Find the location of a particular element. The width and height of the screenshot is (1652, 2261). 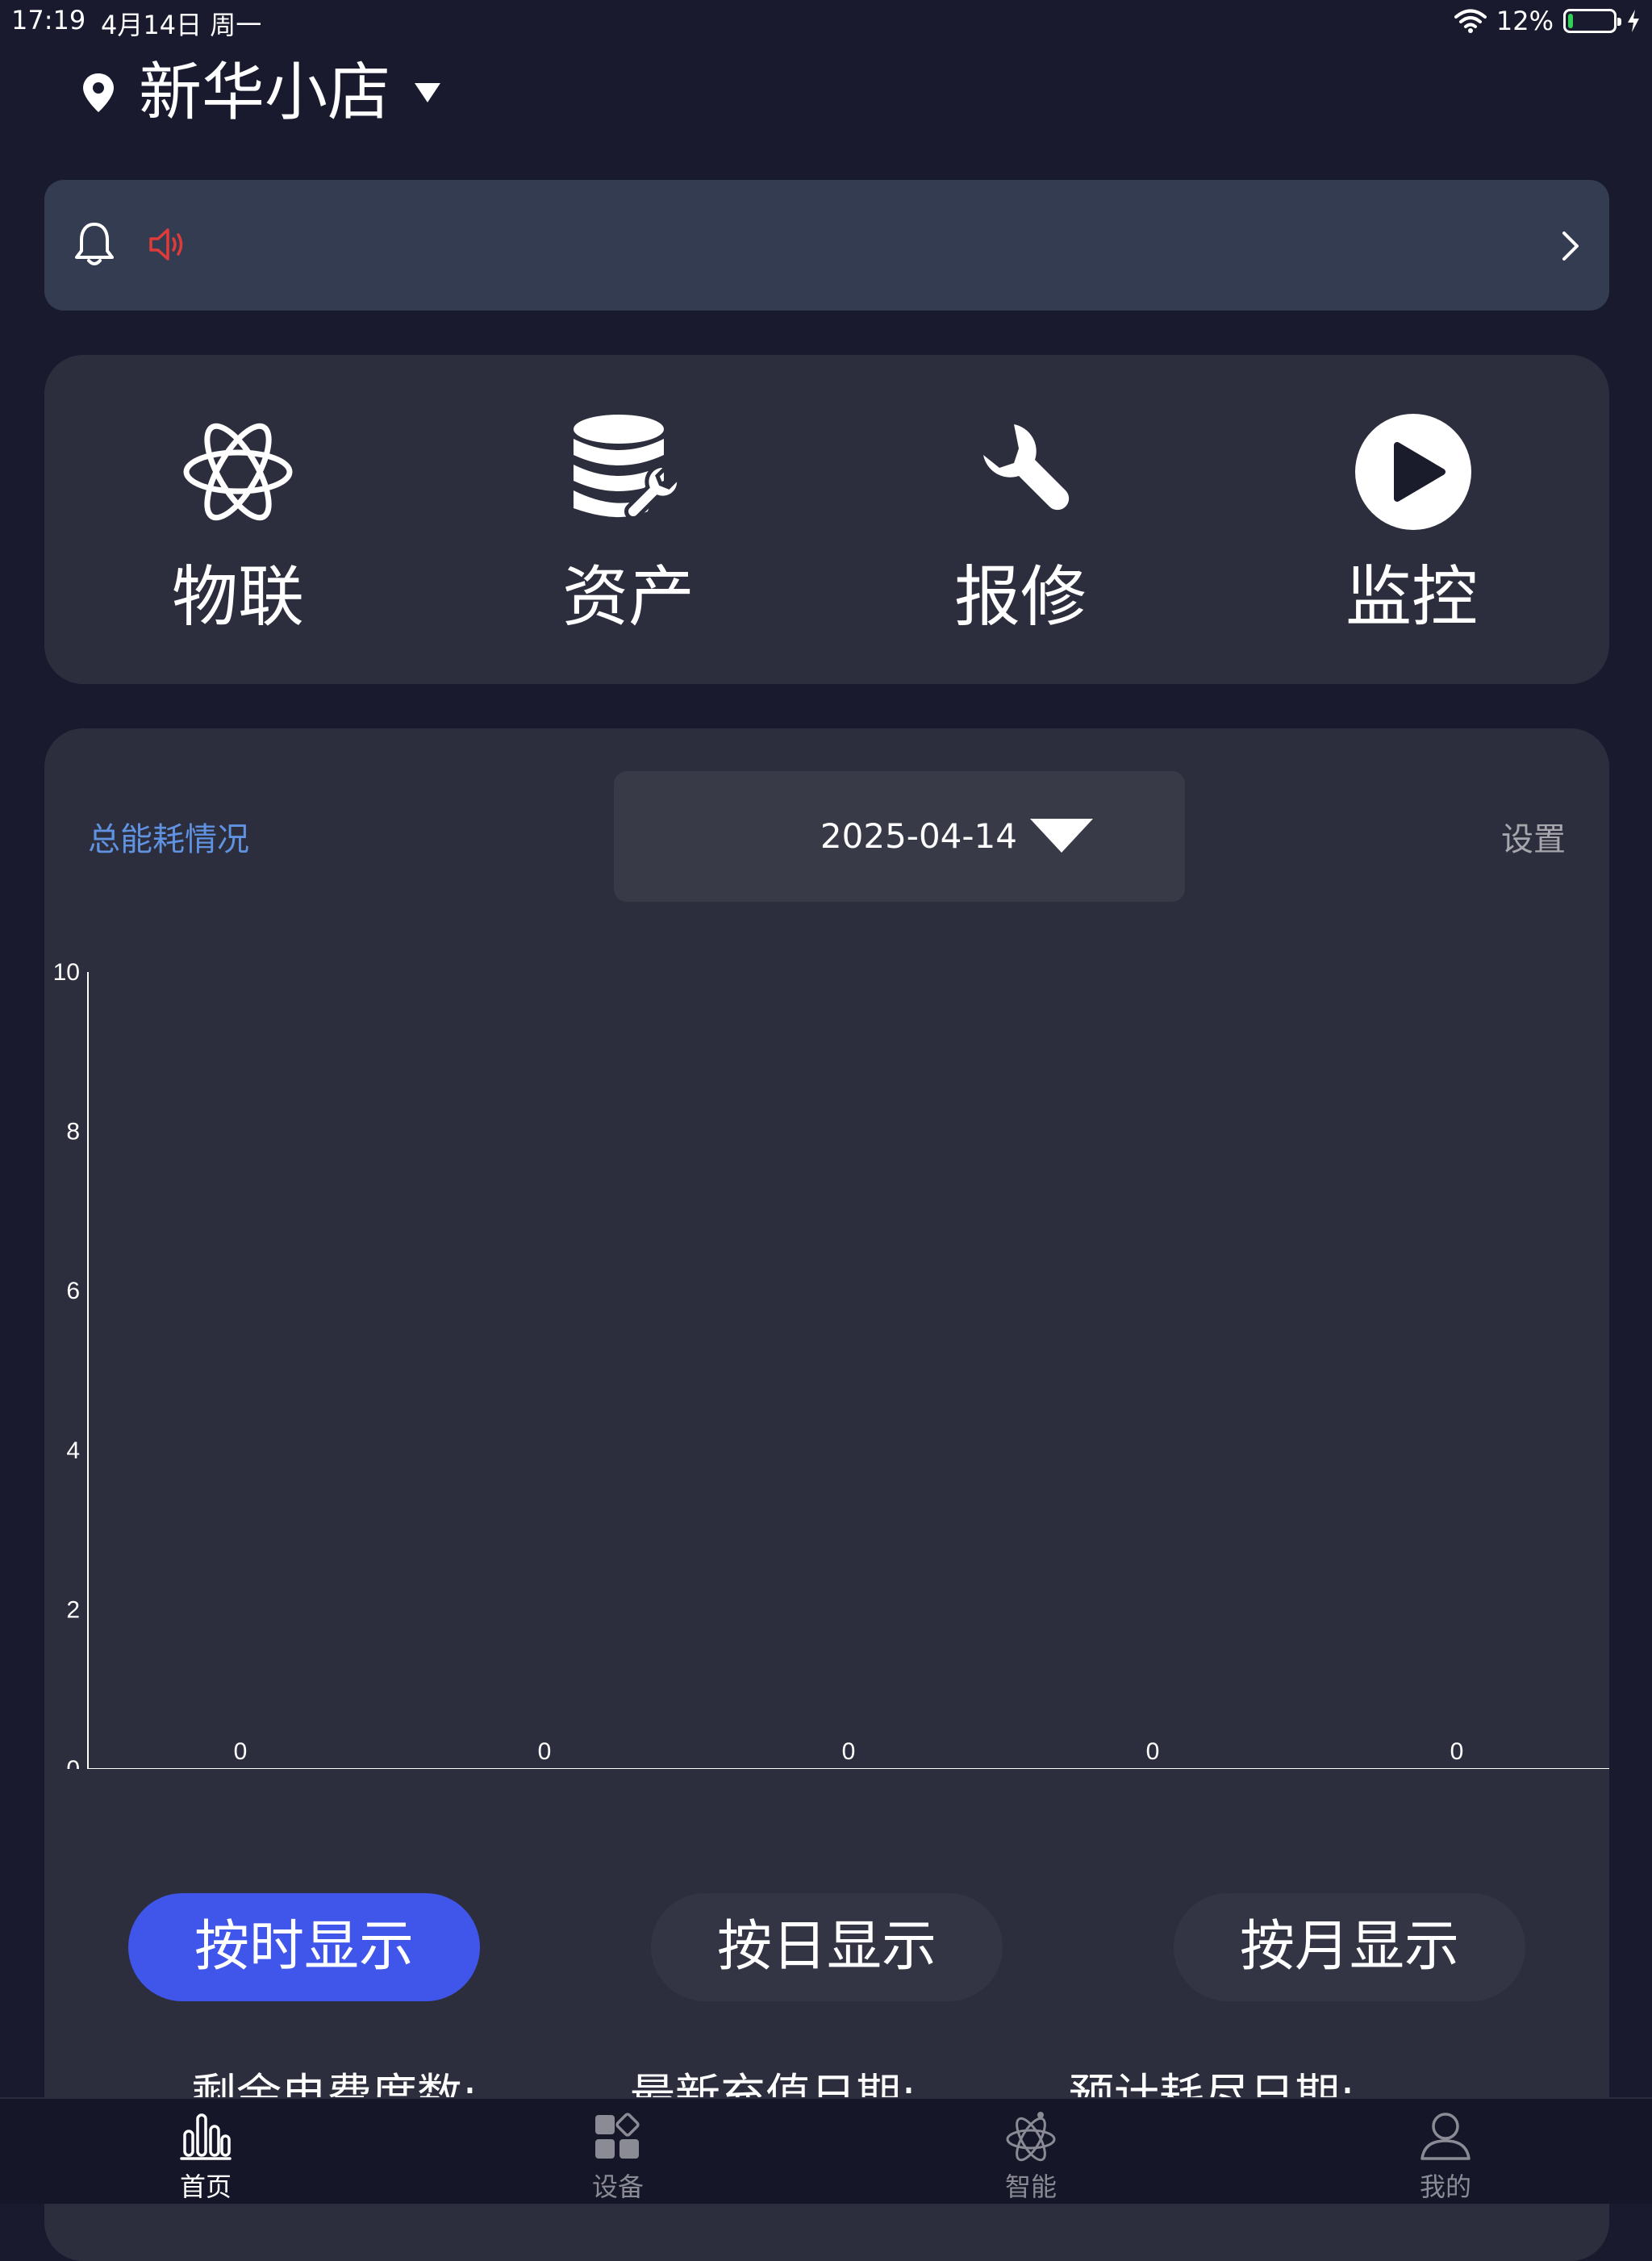

energy-title: 总能耗情况 is located at coordinates (169, 839).